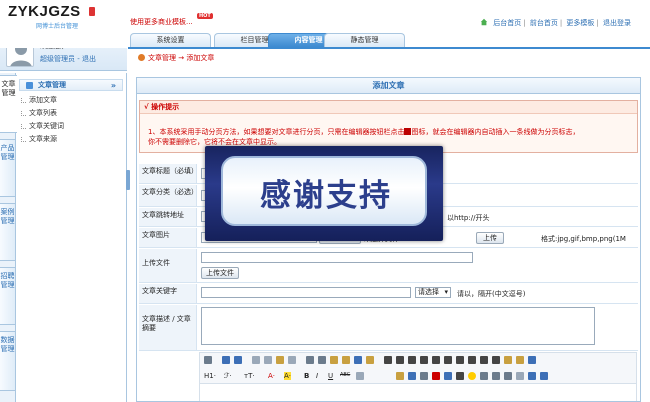  I want to click on tab-system-settings: 系统设置, so click(170, 40).